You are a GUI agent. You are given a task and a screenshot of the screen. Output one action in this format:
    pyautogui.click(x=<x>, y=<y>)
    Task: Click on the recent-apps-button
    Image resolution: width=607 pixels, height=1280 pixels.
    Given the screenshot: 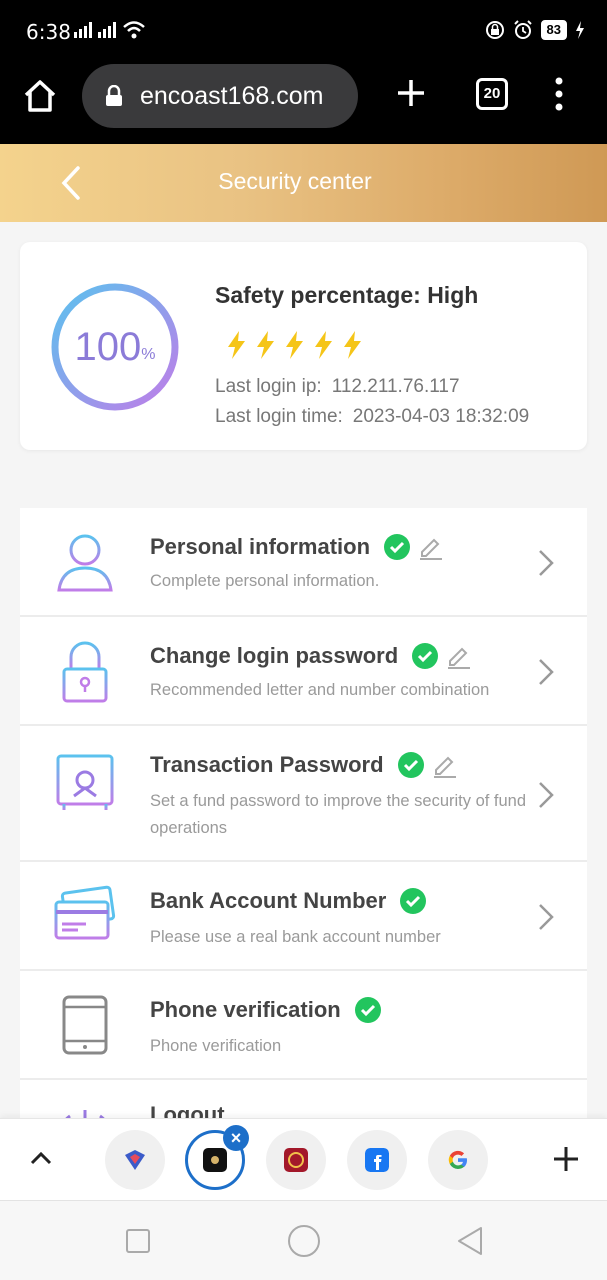 What is the action you would take?
    pyautogui.click(x=138, y=1241)
    